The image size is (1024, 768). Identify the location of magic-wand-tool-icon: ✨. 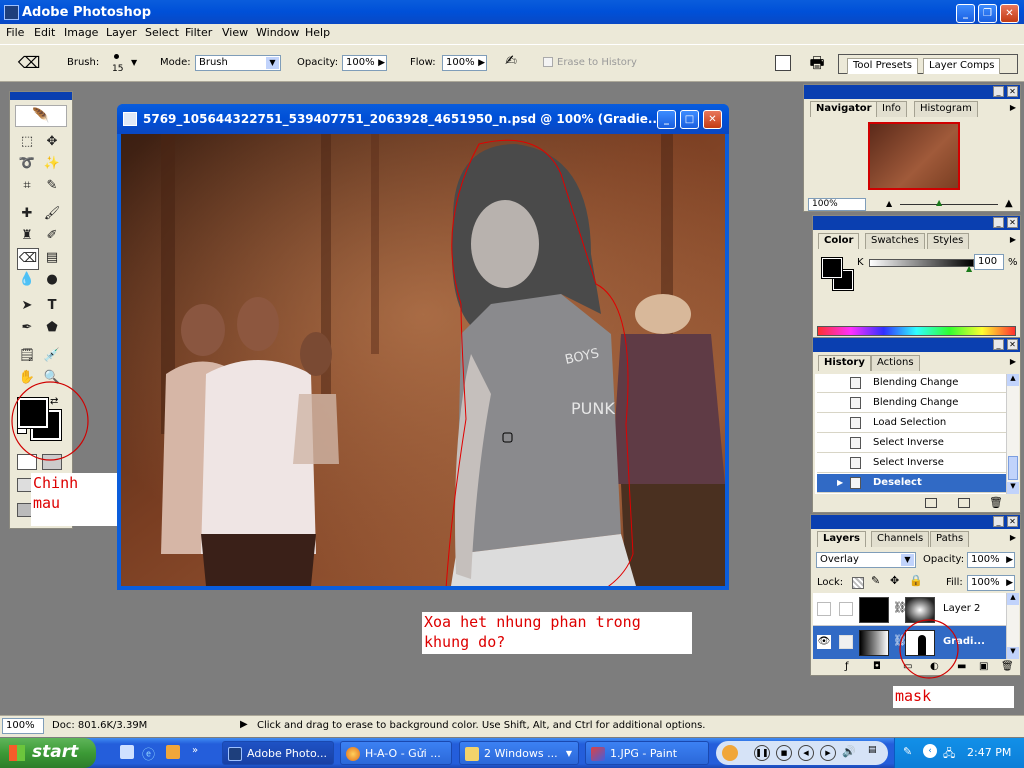
(52, 164).